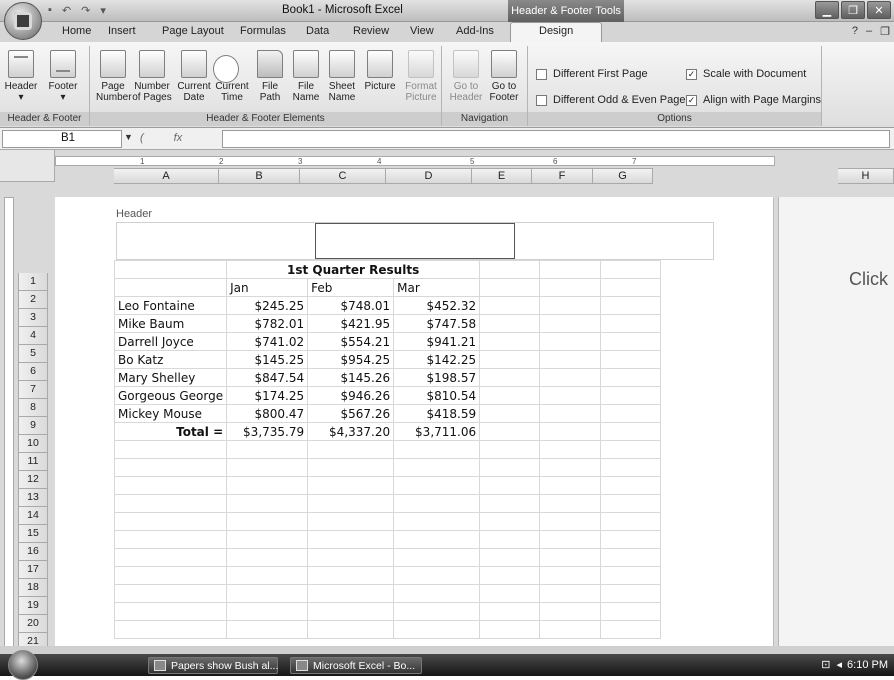 Image resolution: width=894 pixels, height=680 pixels. I want to click on current-time-button: Current Time, so click(231, 76).